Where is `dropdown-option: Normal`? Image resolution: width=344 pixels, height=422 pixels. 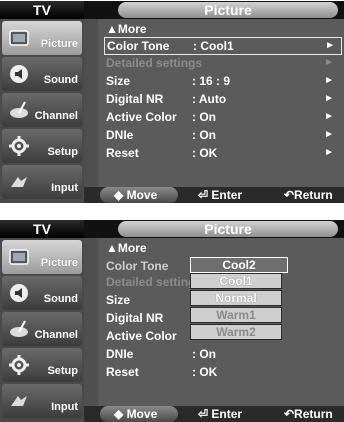
dropdown-option: Normal is located at coordinates (236, 298).